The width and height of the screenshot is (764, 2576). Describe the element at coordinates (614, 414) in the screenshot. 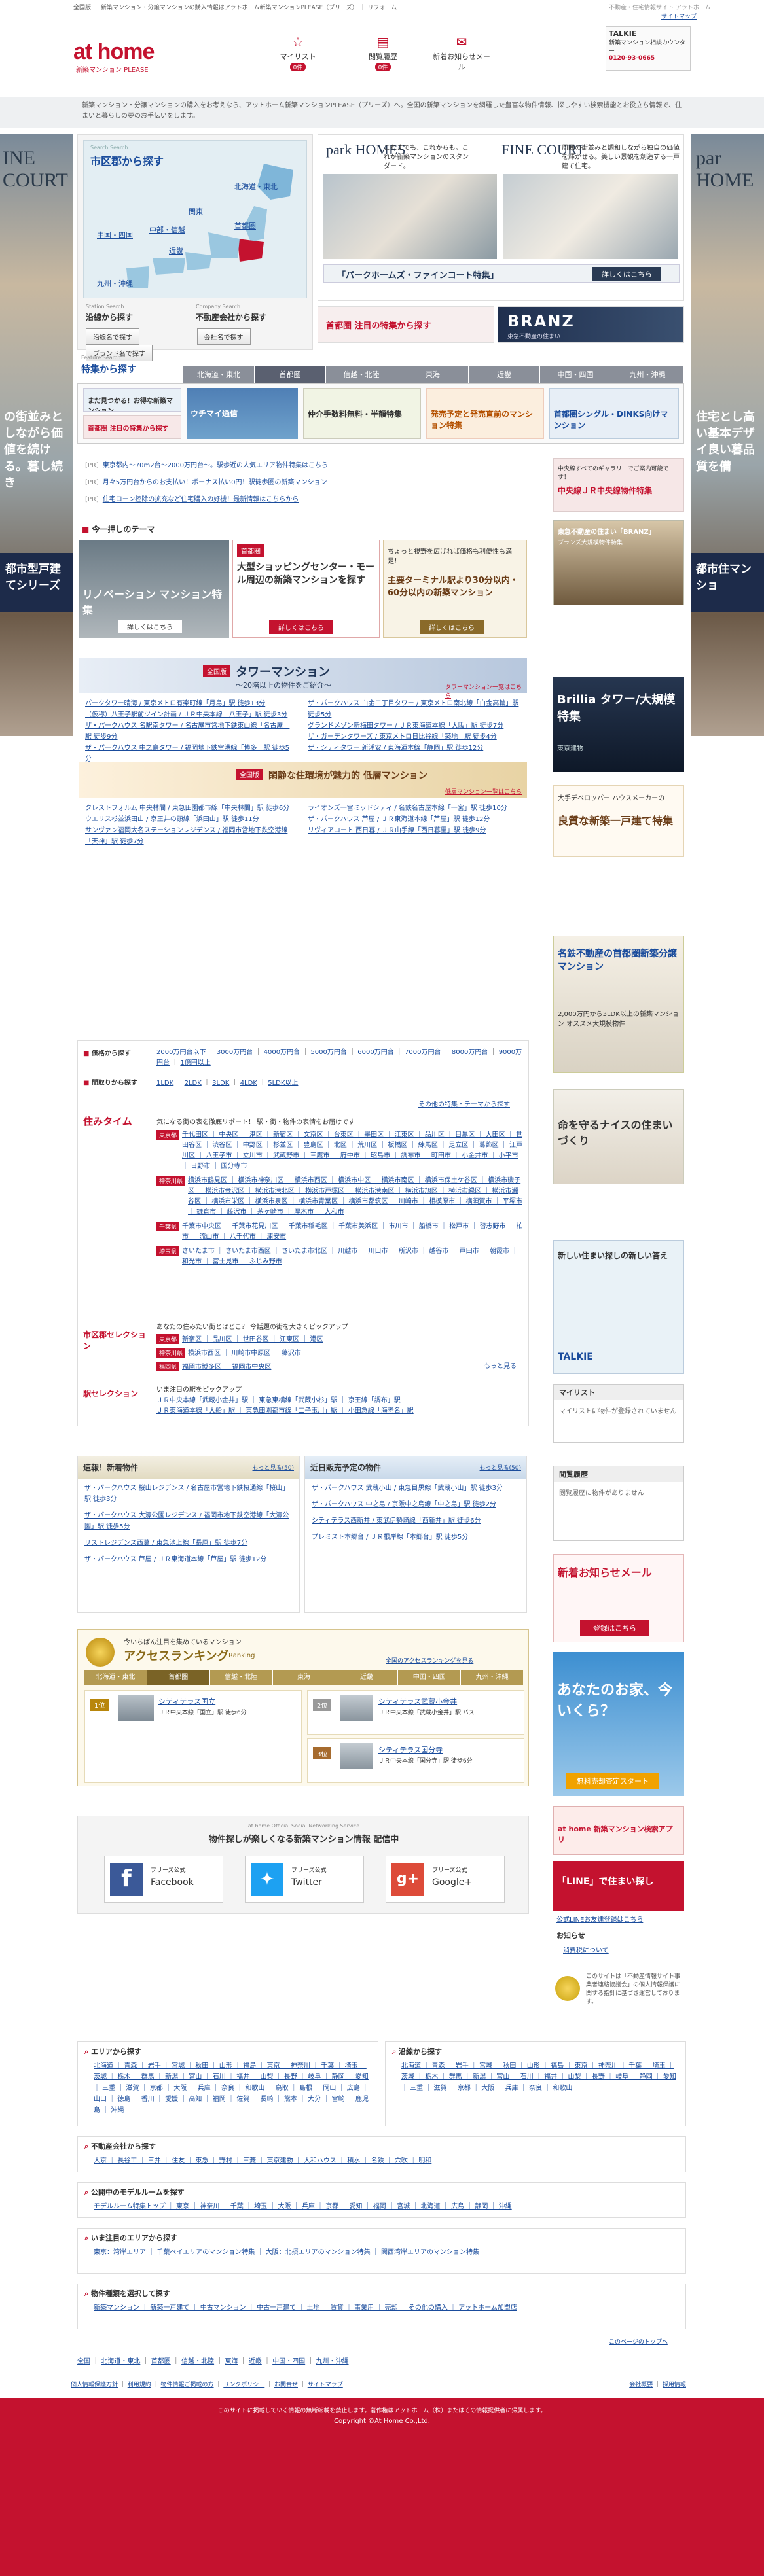

I see `feature-banner-6: 首都圏シングル・DINKS向けマンション` at that location.